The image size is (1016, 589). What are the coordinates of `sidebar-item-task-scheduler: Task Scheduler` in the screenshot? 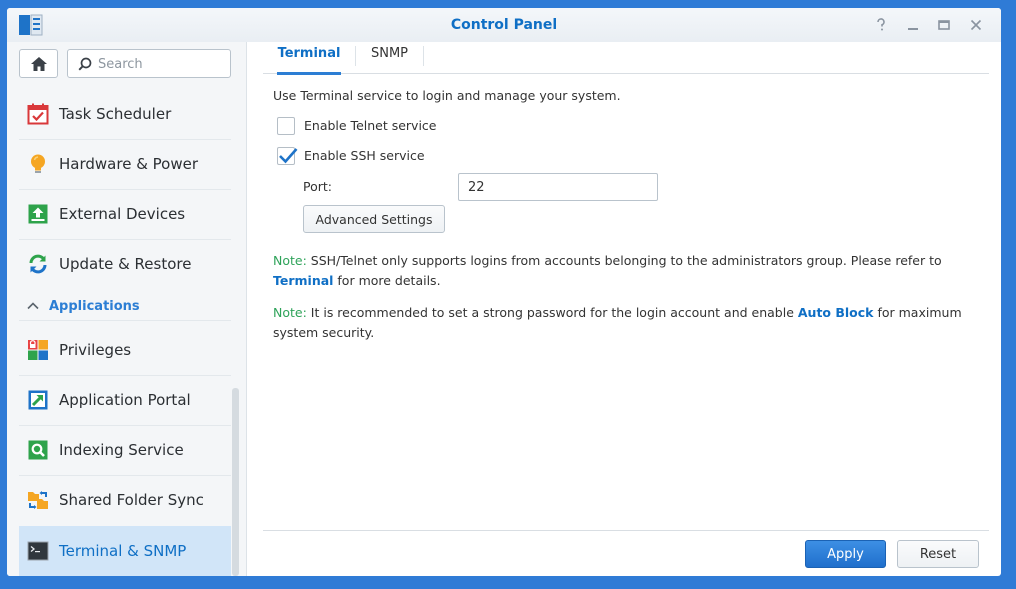 It's located at (125, 114).